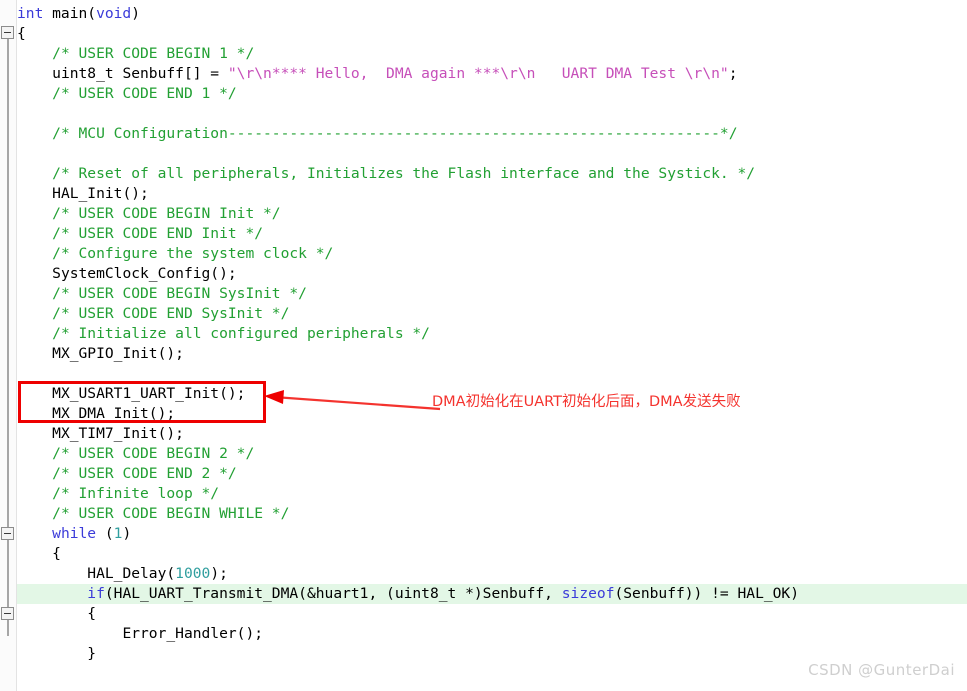 This screenshot has width=967, height=691. I want to click on code-line: /* USER CODE END 2 */, so click(492, 474).